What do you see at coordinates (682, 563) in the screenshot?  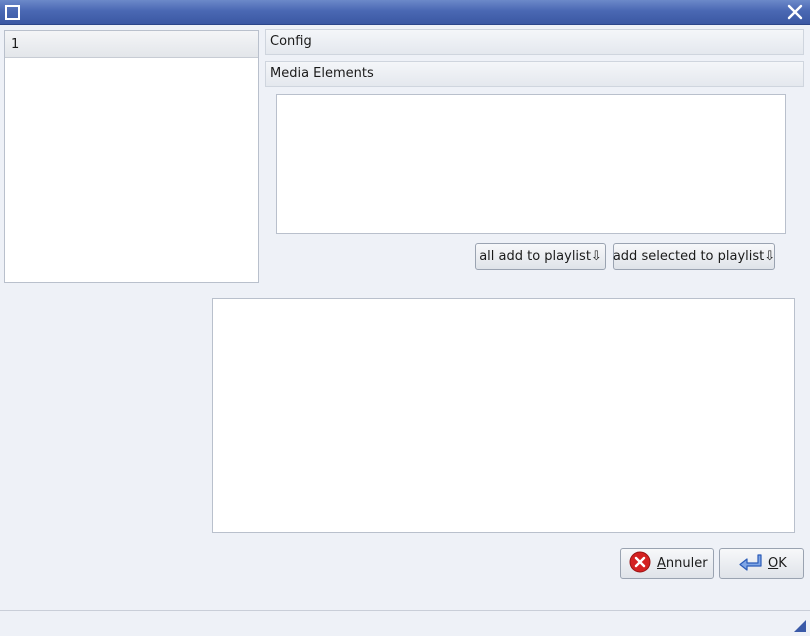 I see `cancel-label: Annuler` at bounding box center [682, 563].